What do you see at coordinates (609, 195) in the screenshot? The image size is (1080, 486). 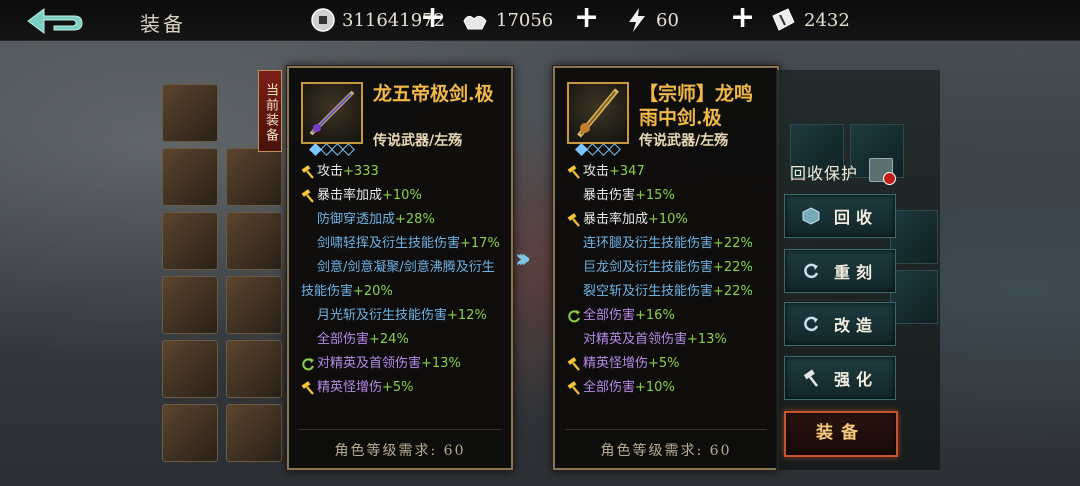 I see `stat-label: 暴击伤害` at bounding box center [609, 195].